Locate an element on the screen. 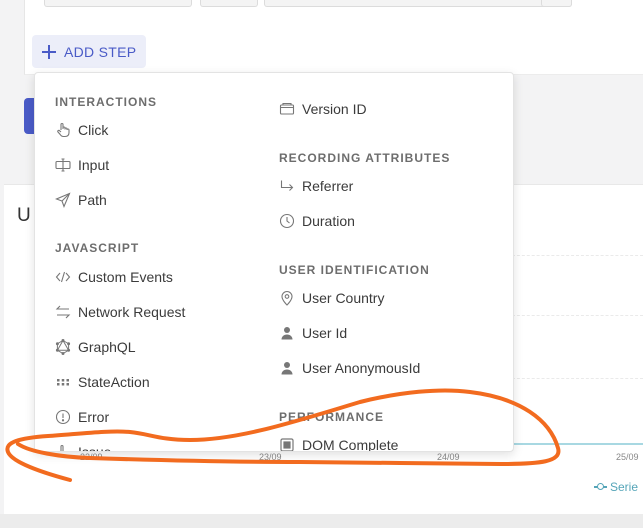  menu-item-label: StateAction is located at coordinates (114, 382).